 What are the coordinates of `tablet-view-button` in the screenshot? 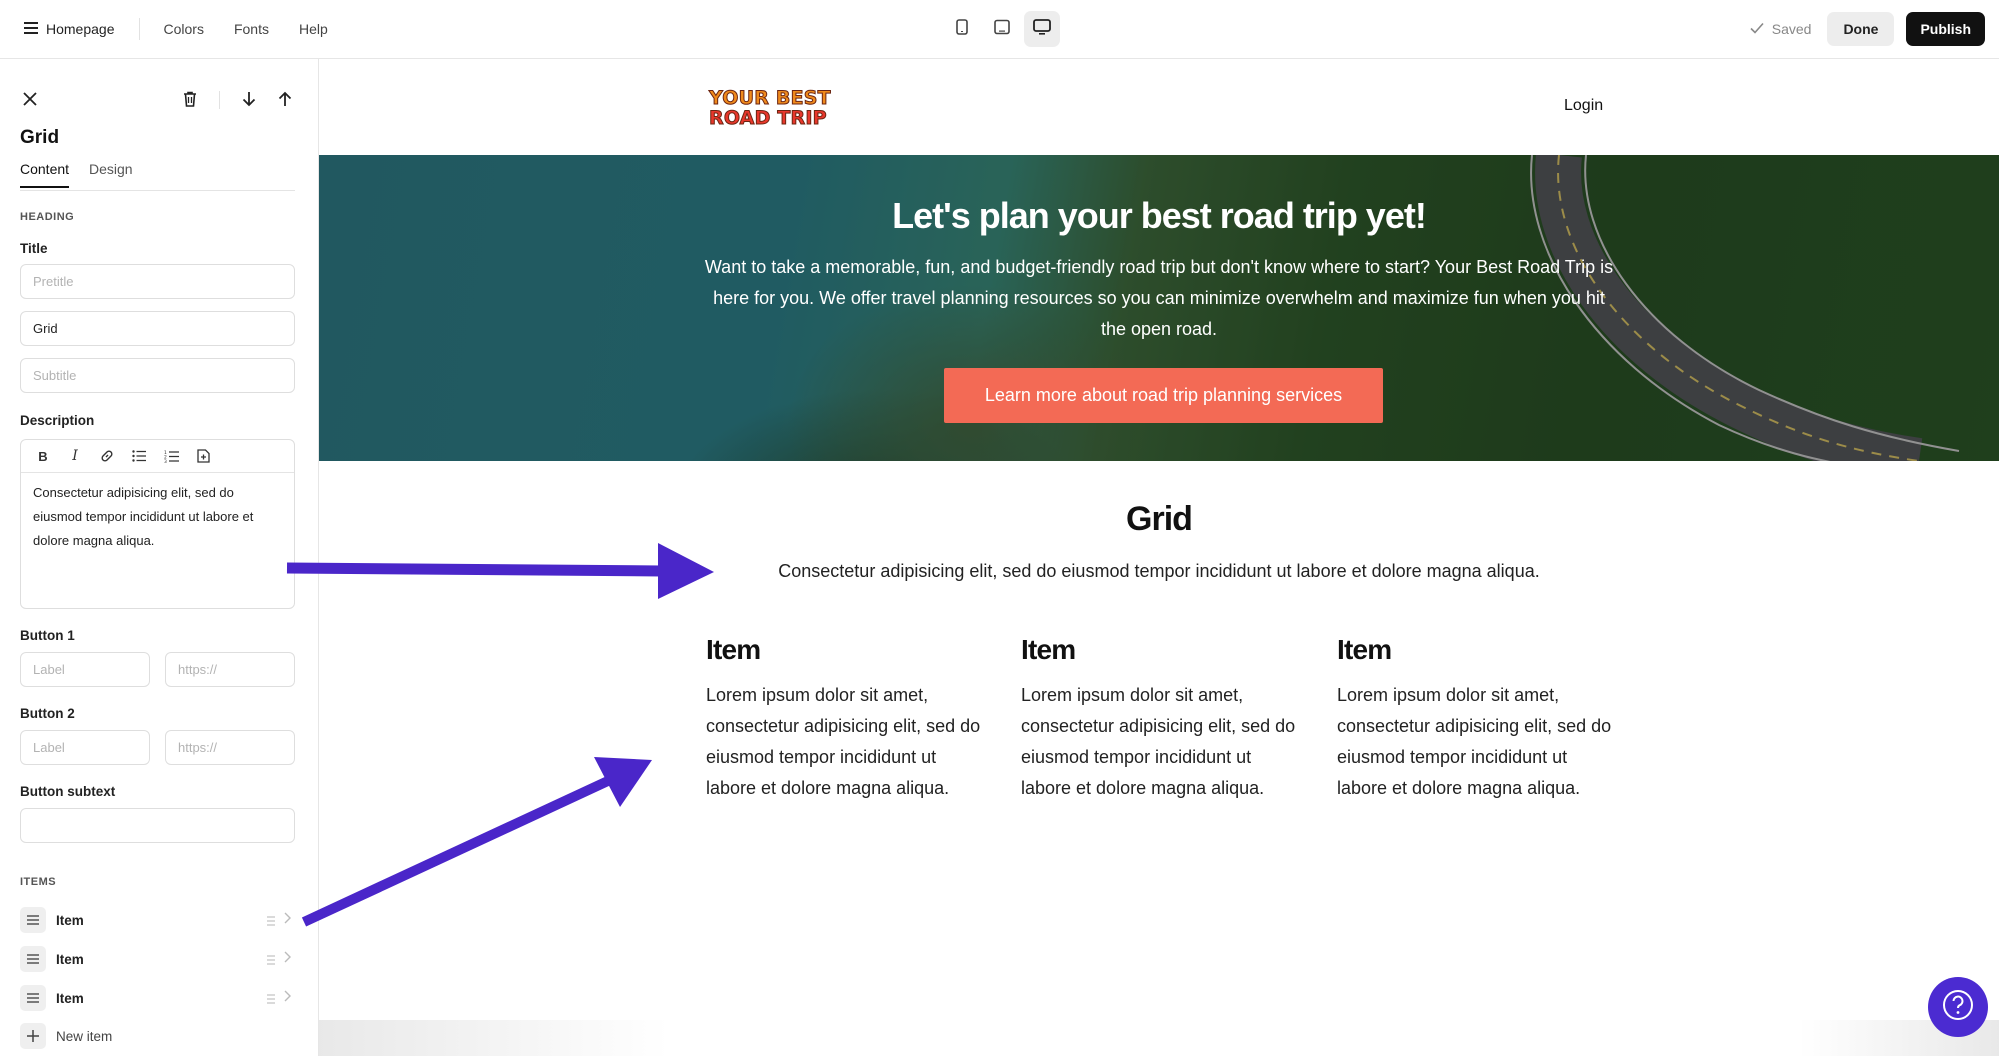 It's located at (1002, 29).